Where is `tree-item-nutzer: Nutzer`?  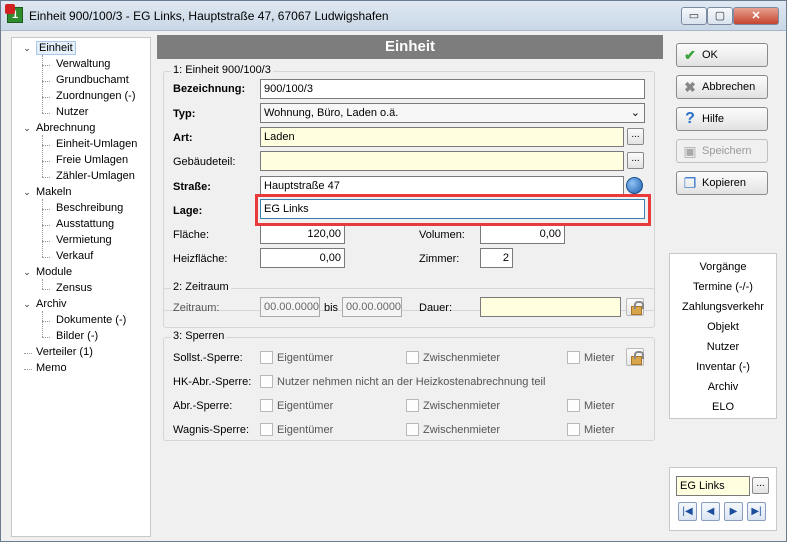 tree-item-nutzer: Nutzer is located at coordinates (72, 112).